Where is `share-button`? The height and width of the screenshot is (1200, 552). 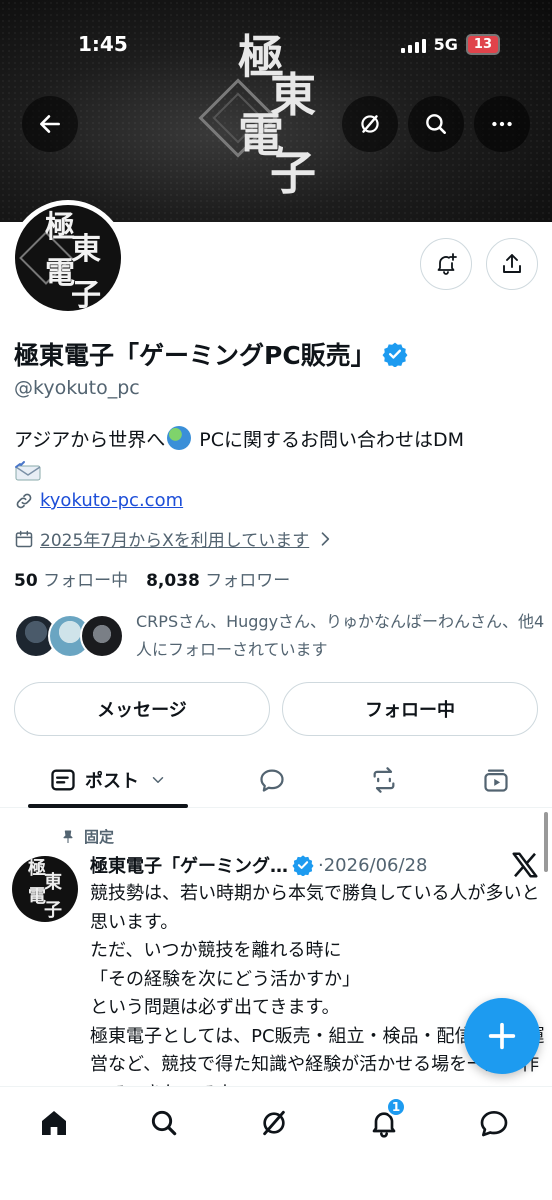 share-button is located at coordinates (512, 264).